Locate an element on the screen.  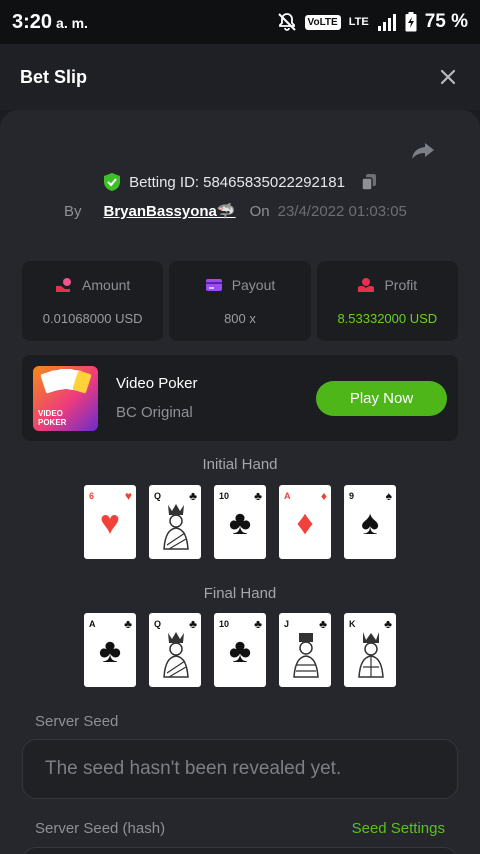
stat-profit-label: Profit is located at coordinates (401, 285).